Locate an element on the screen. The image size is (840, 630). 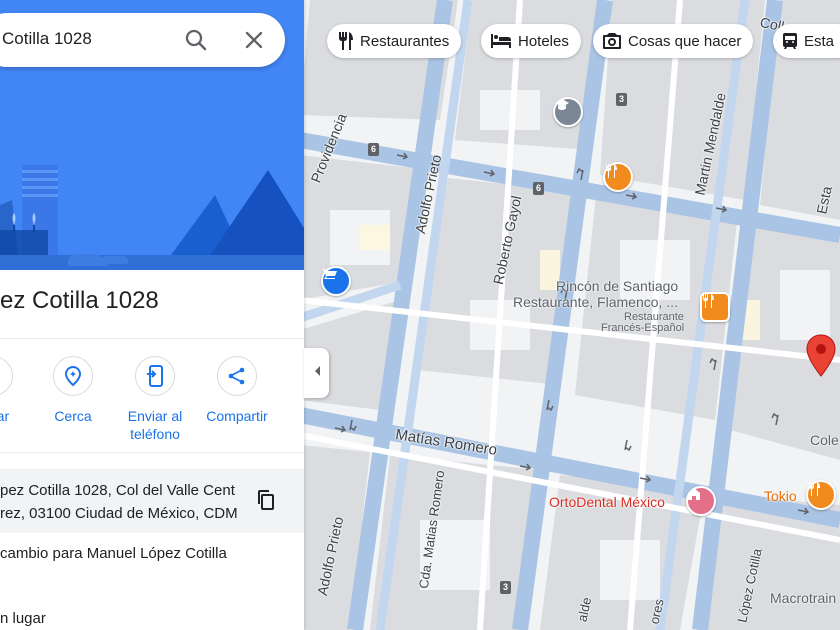
chip-restaurants: Restaurantes is located at coordinates (394, 41).